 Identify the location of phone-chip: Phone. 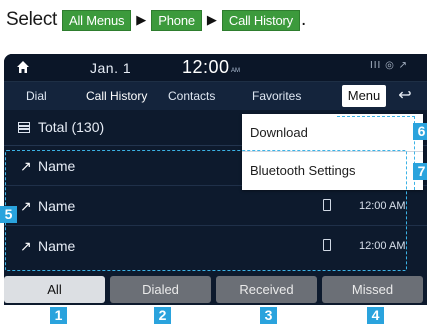
(176, 20).